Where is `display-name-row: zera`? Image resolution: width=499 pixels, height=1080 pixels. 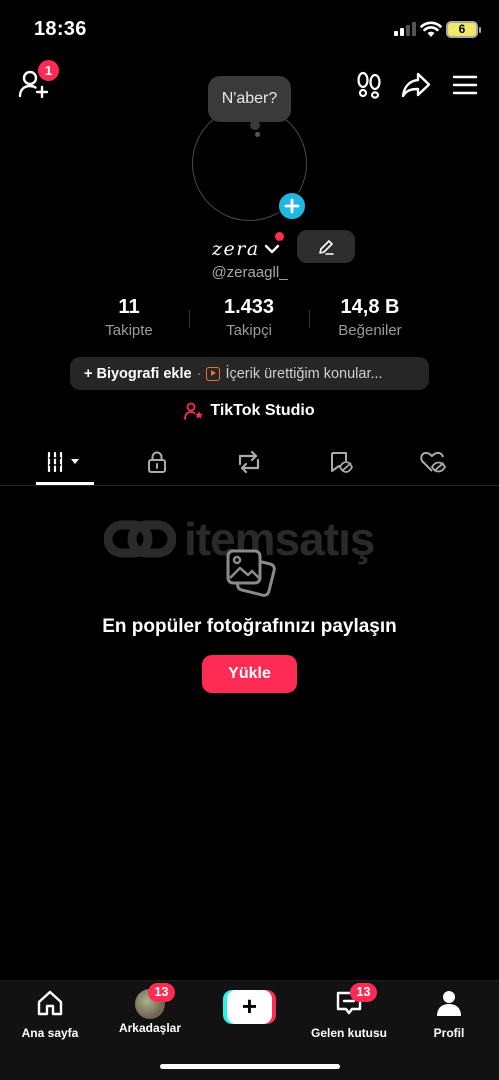 display-name-row: zera is located at coordinates (246, 249).